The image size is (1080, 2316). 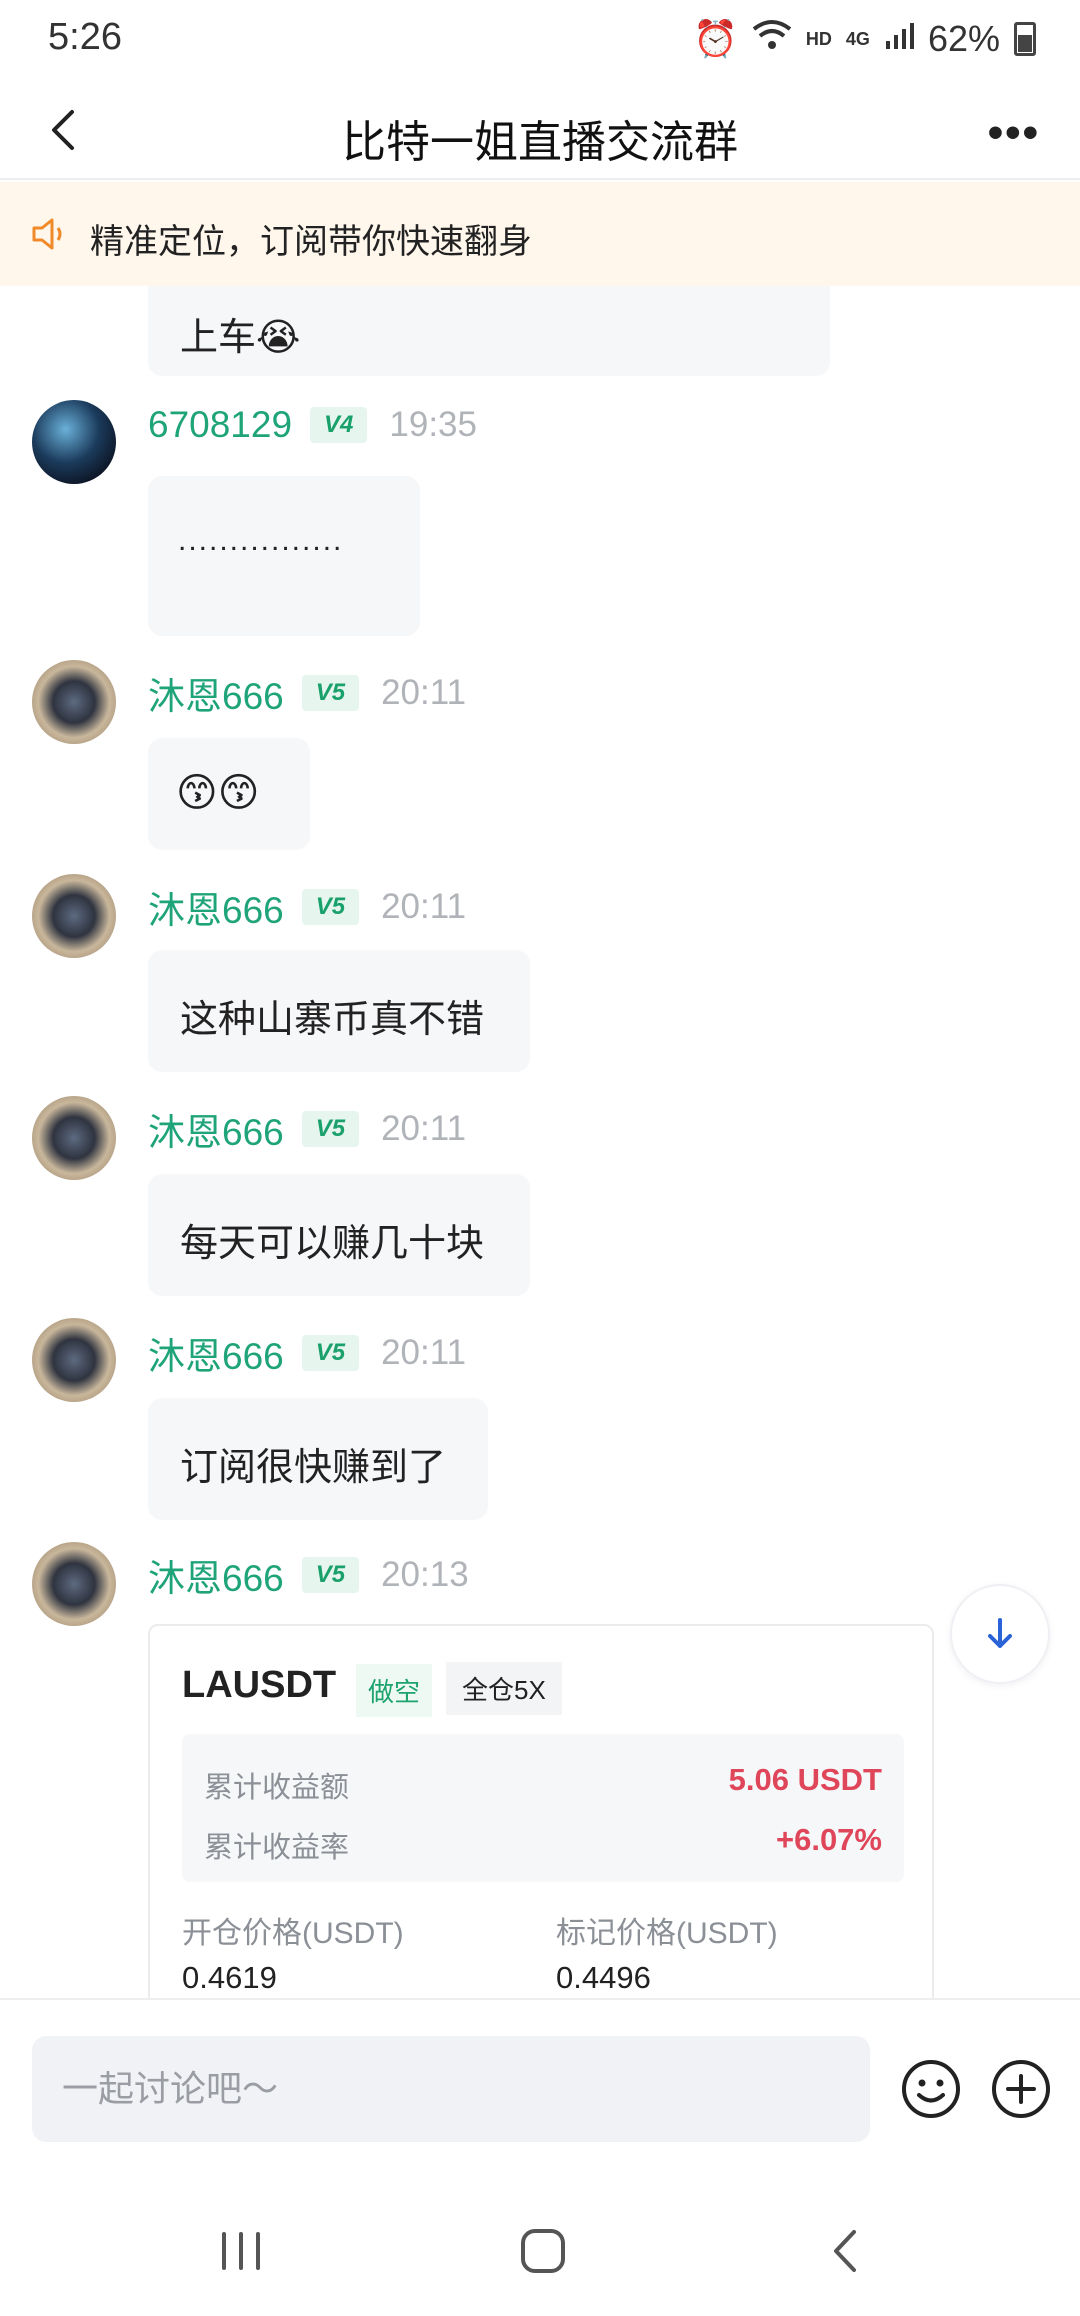 I want to click on chevron-left-icon, so click(x=845, y=2251).